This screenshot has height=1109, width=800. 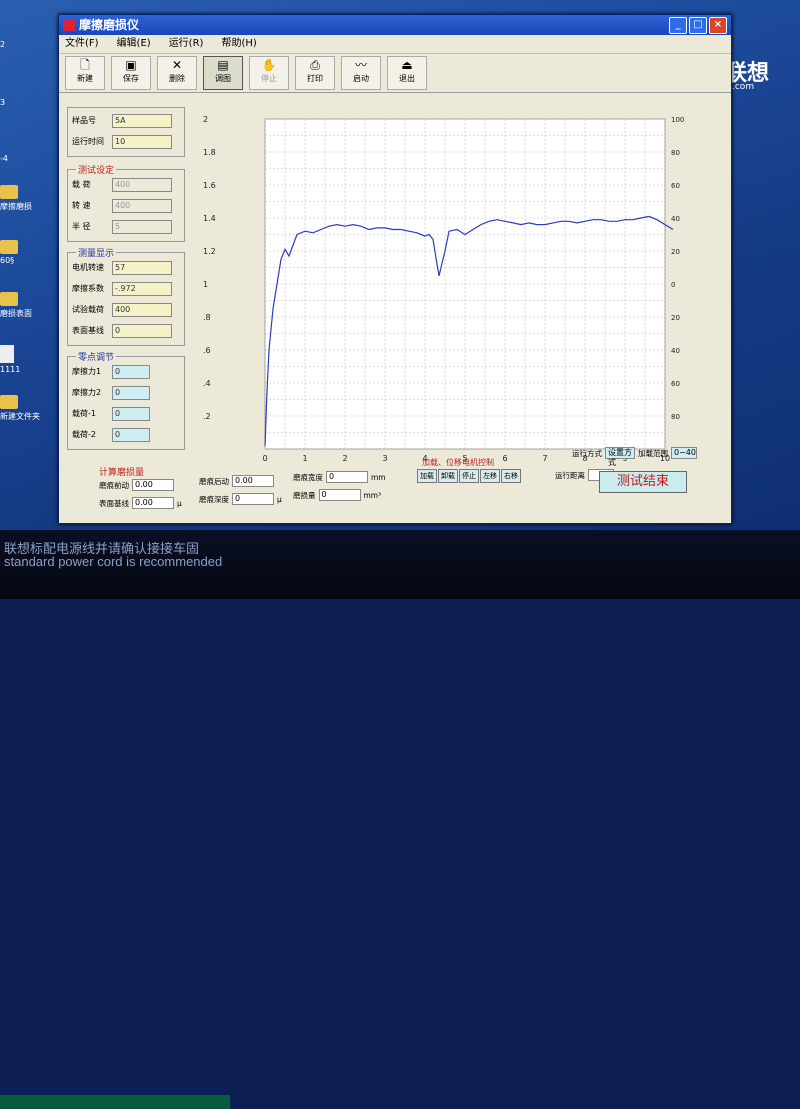 I want to click on desktop-icon-3: -4, so click(x=29, y=158).